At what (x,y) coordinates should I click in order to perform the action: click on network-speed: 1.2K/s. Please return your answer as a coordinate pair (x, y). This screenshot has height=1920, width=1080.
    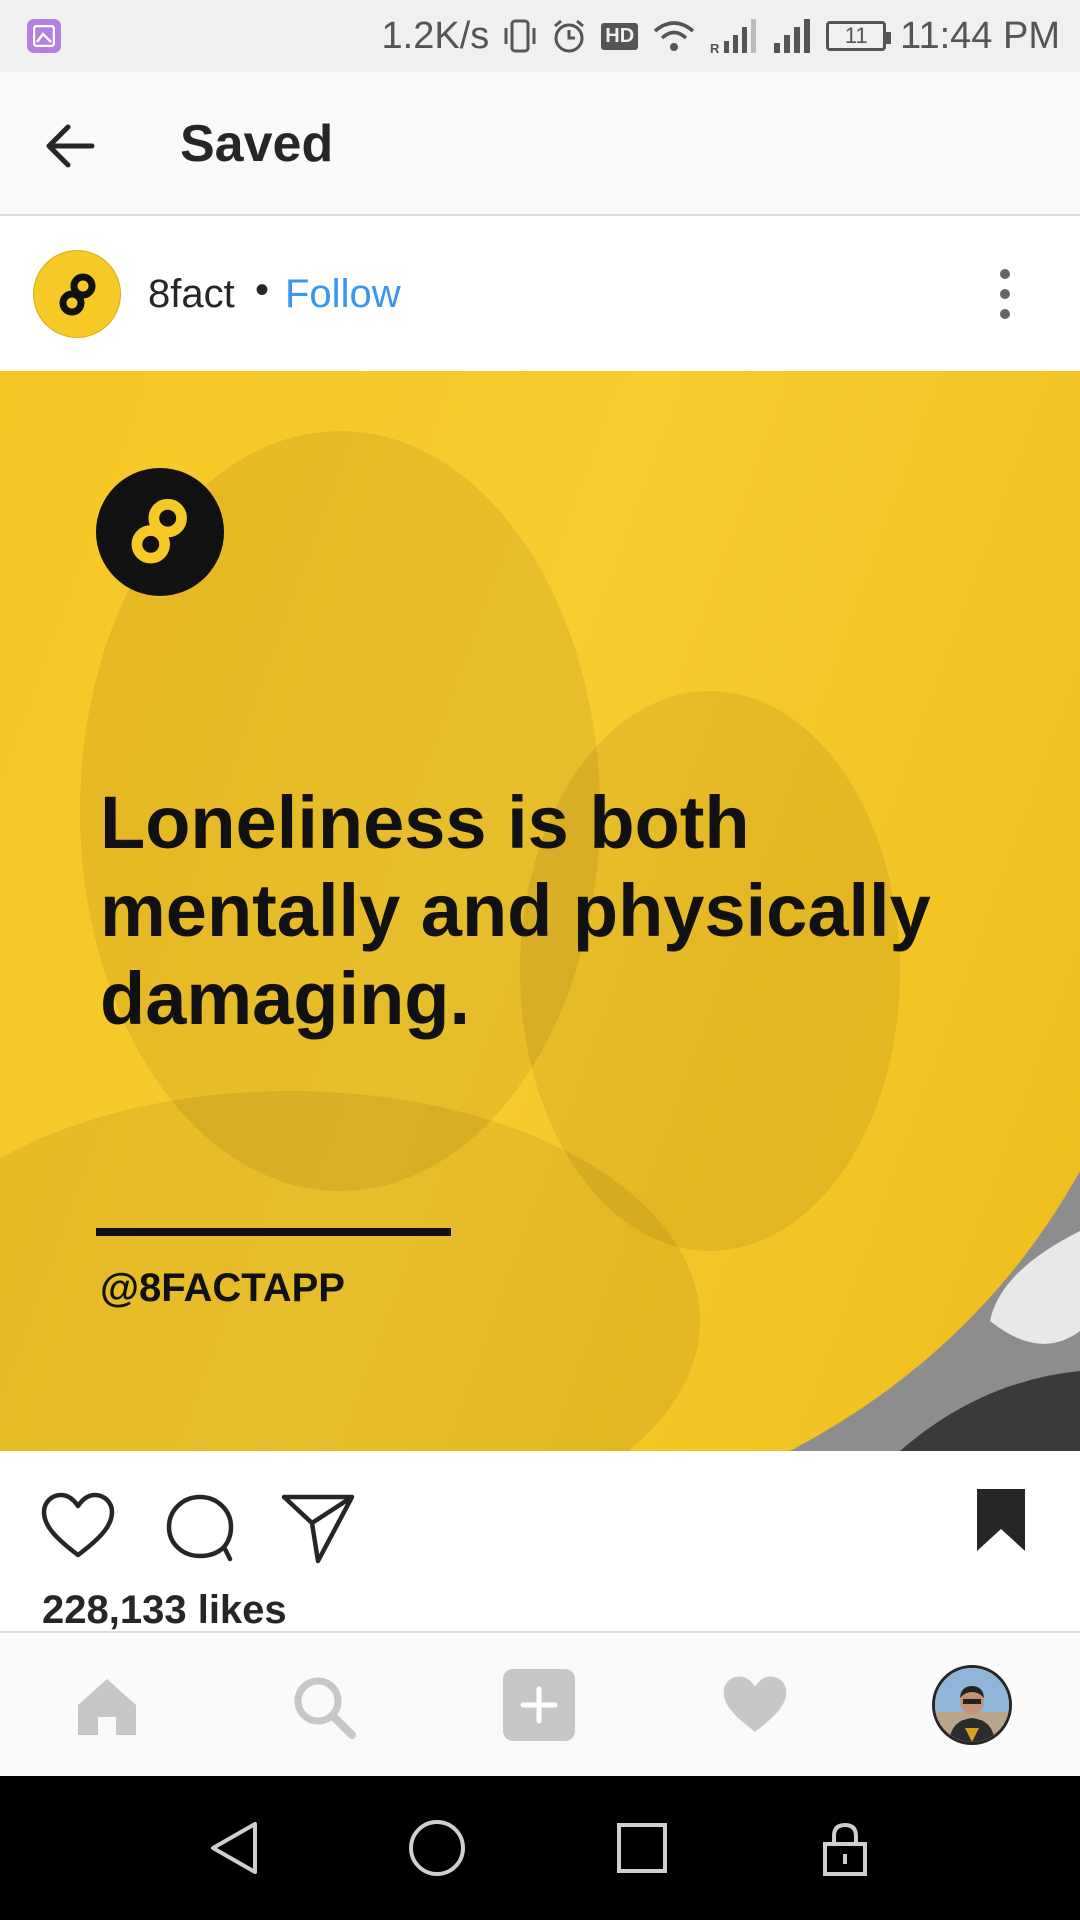
    Looking at the image, I should click on (435, 35).